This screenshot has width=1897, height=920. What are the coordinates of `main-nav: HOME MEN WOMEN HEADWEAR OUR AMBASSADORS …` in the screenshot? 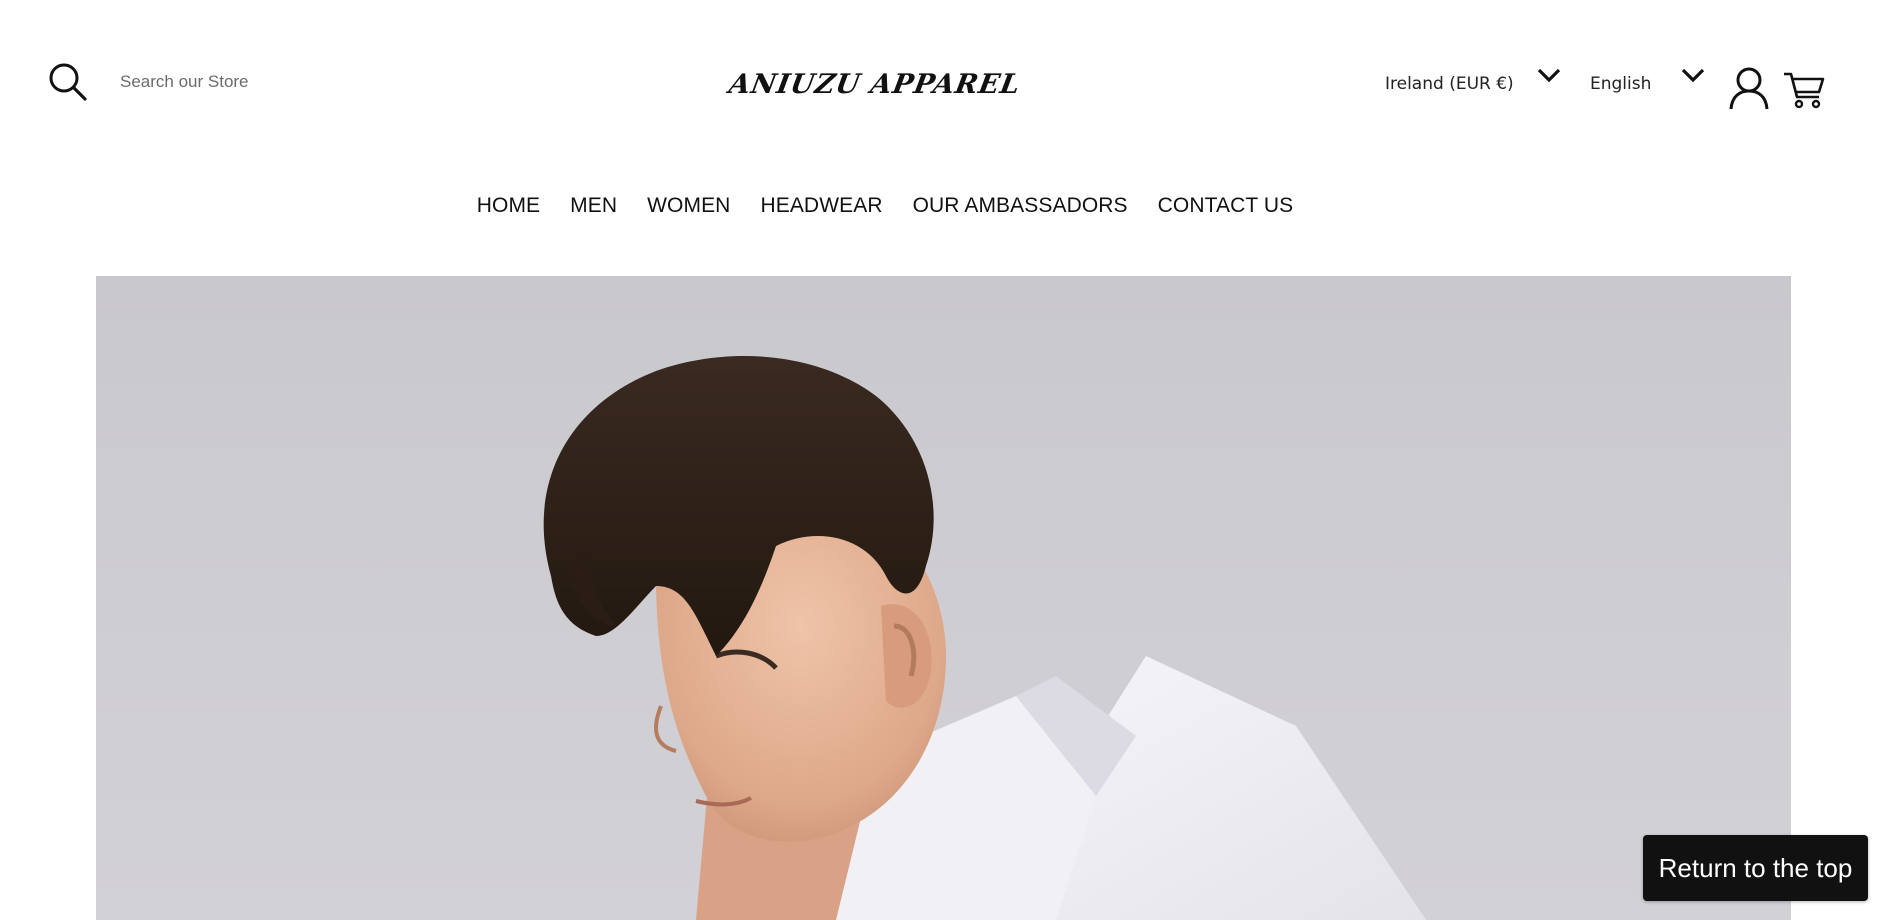 It's located at (885, 206).